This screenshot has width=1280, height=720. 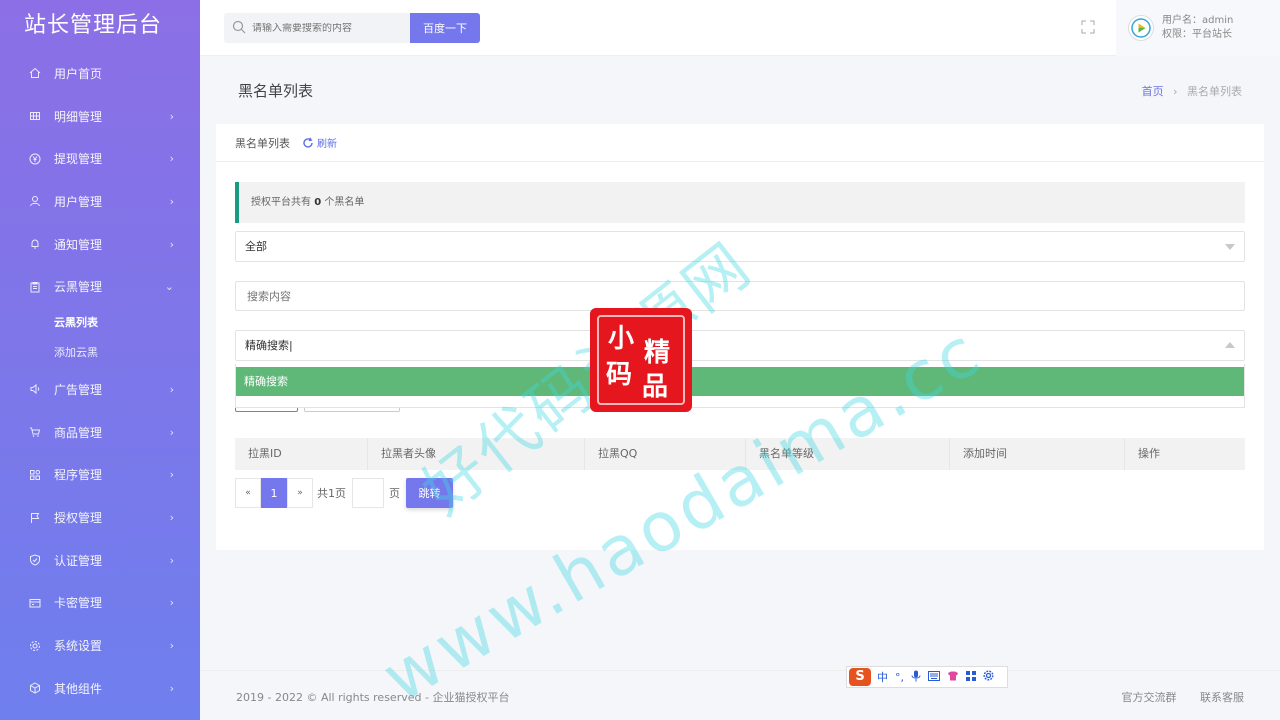 I want to click on sidebar-item-card-keys: 卡密管理 ›, so click(x=100, y=603).